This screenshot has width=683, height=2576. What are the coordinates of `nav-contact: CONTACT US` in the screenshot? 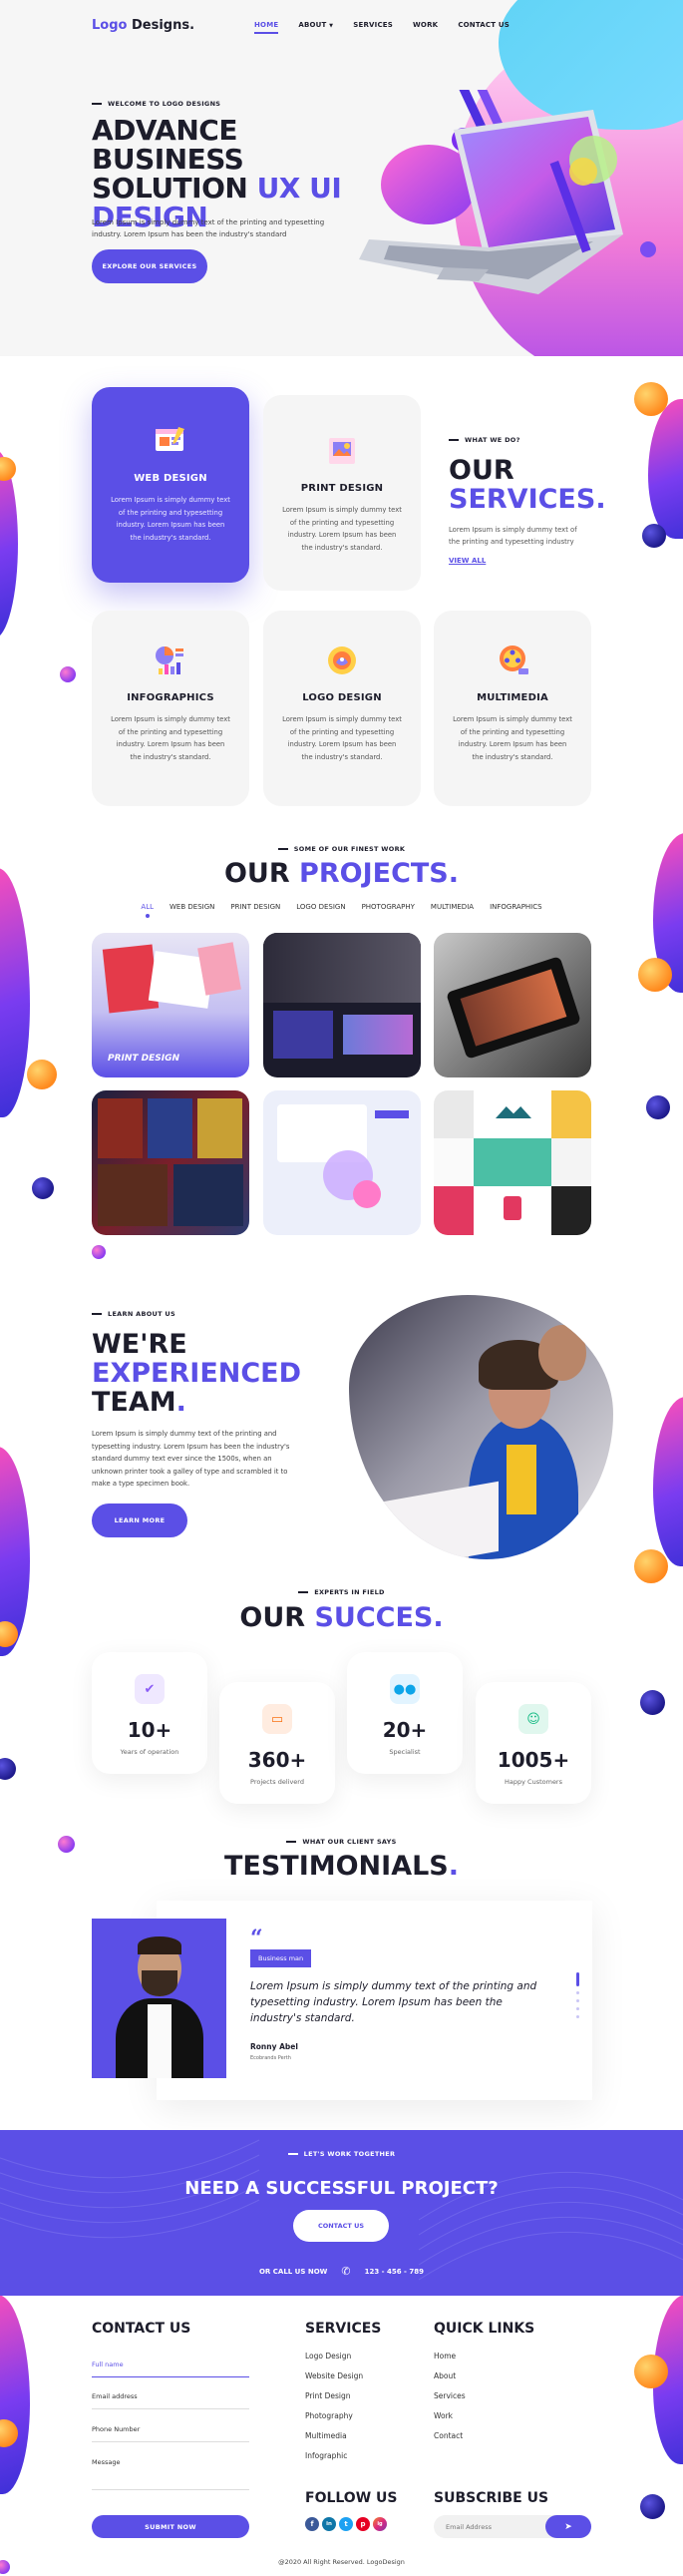 It's located at (484, 25).